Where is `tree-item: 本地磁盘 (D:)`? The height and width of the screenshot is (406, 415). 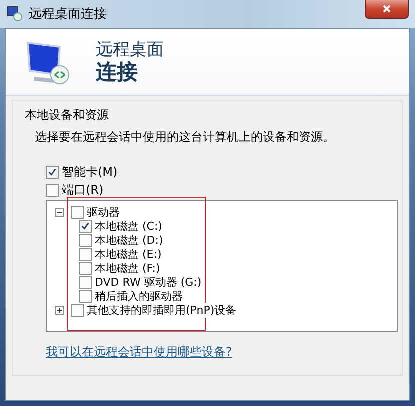
tree-item: 本地磁盘 (D:) is located at coordinates (129, 240).